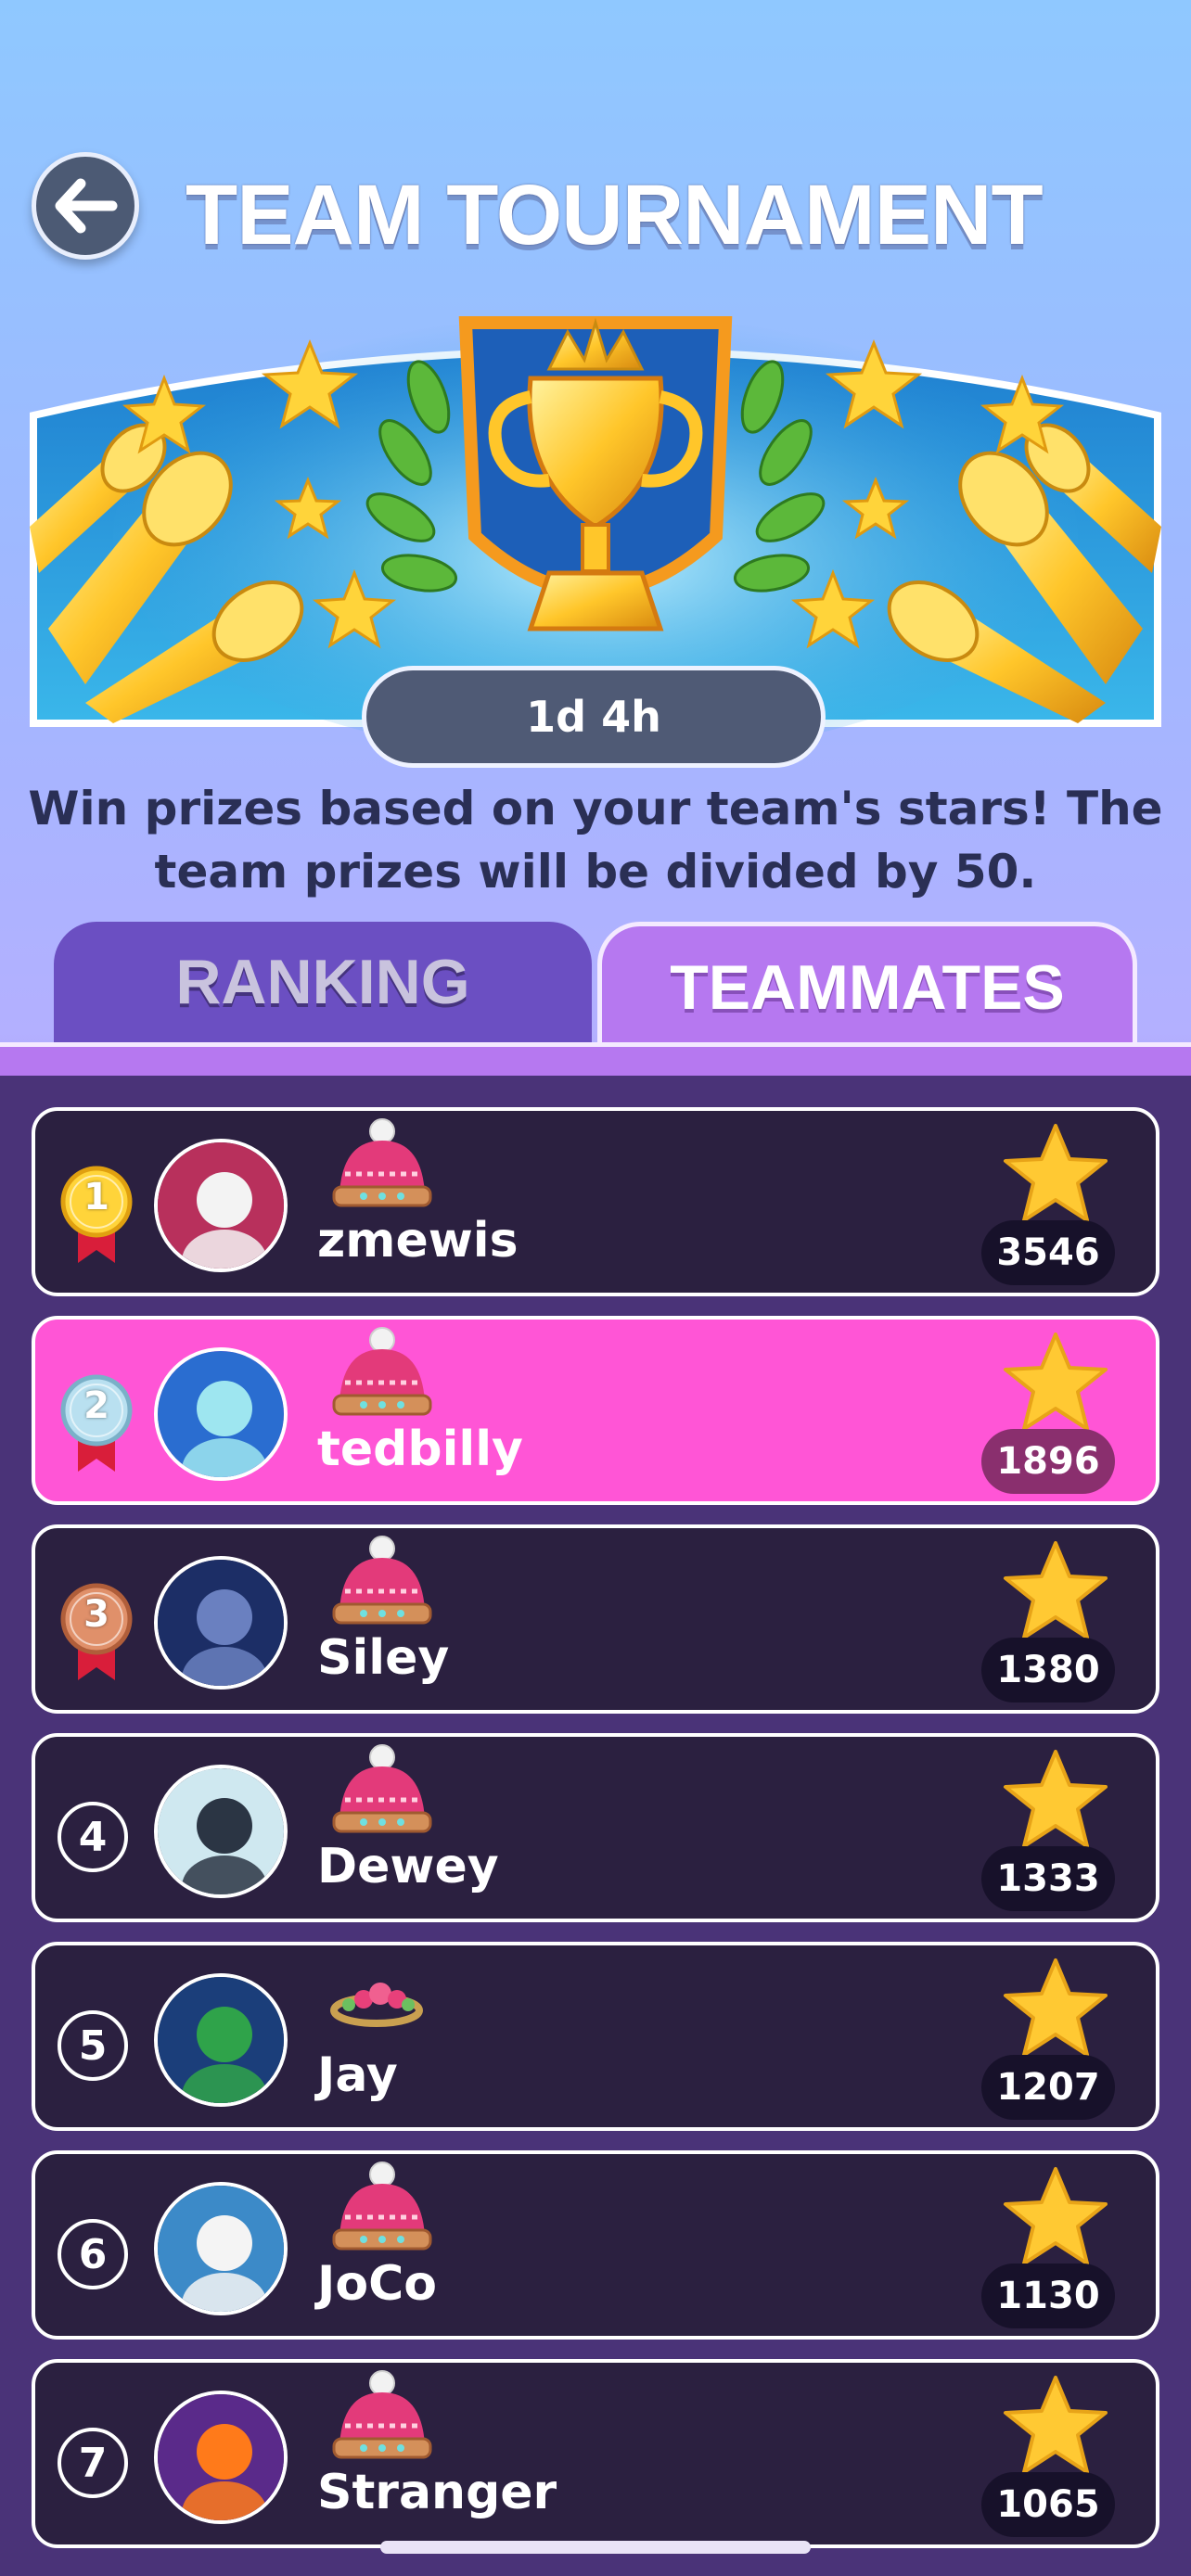  I want to click on rank-number: 7, so click(93, 2463).